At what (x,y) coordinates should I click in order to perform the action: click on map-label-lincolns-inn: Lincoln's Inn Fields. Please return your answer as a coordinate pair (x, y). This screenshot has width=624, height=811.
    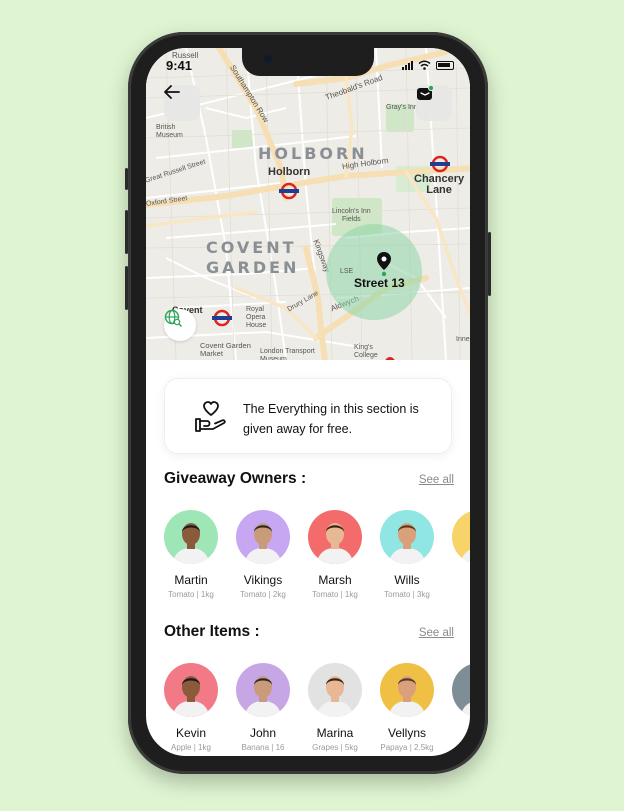
    Looking at the image, I should click on (351, 215).